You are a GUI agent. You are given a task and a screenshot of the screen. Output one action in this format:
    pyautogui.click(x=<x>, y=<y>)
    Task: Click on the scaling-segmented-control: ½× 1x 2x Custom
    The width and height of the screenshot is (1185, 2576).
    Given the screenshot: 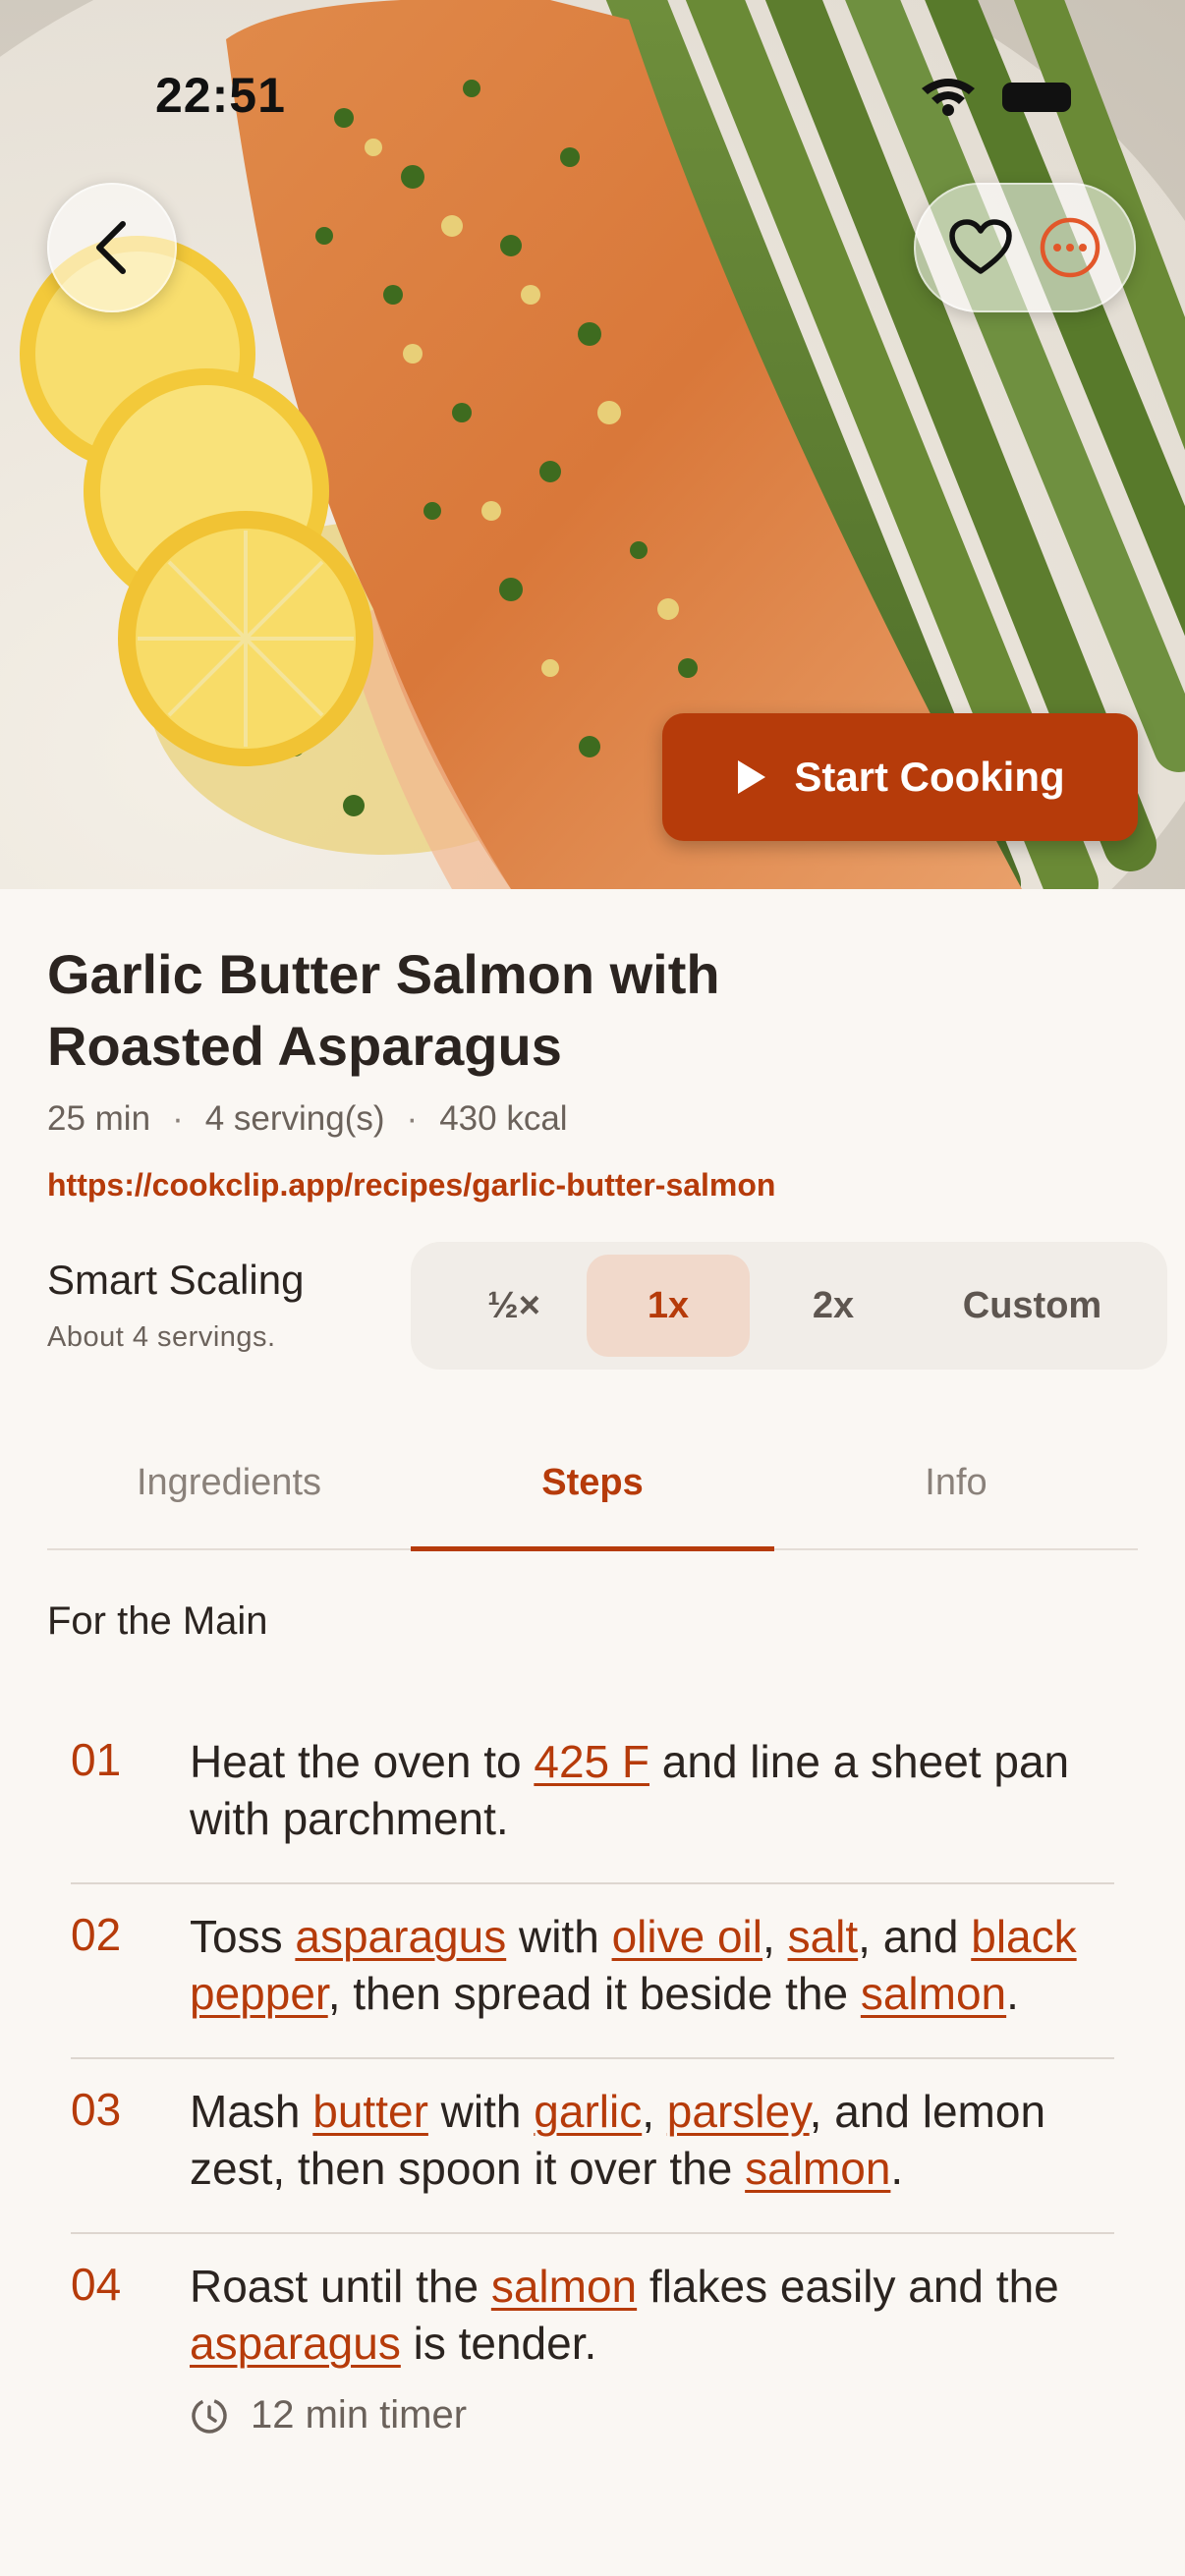 What is the action you would take?
    pyautogui.click(x=789, y=1306)
    